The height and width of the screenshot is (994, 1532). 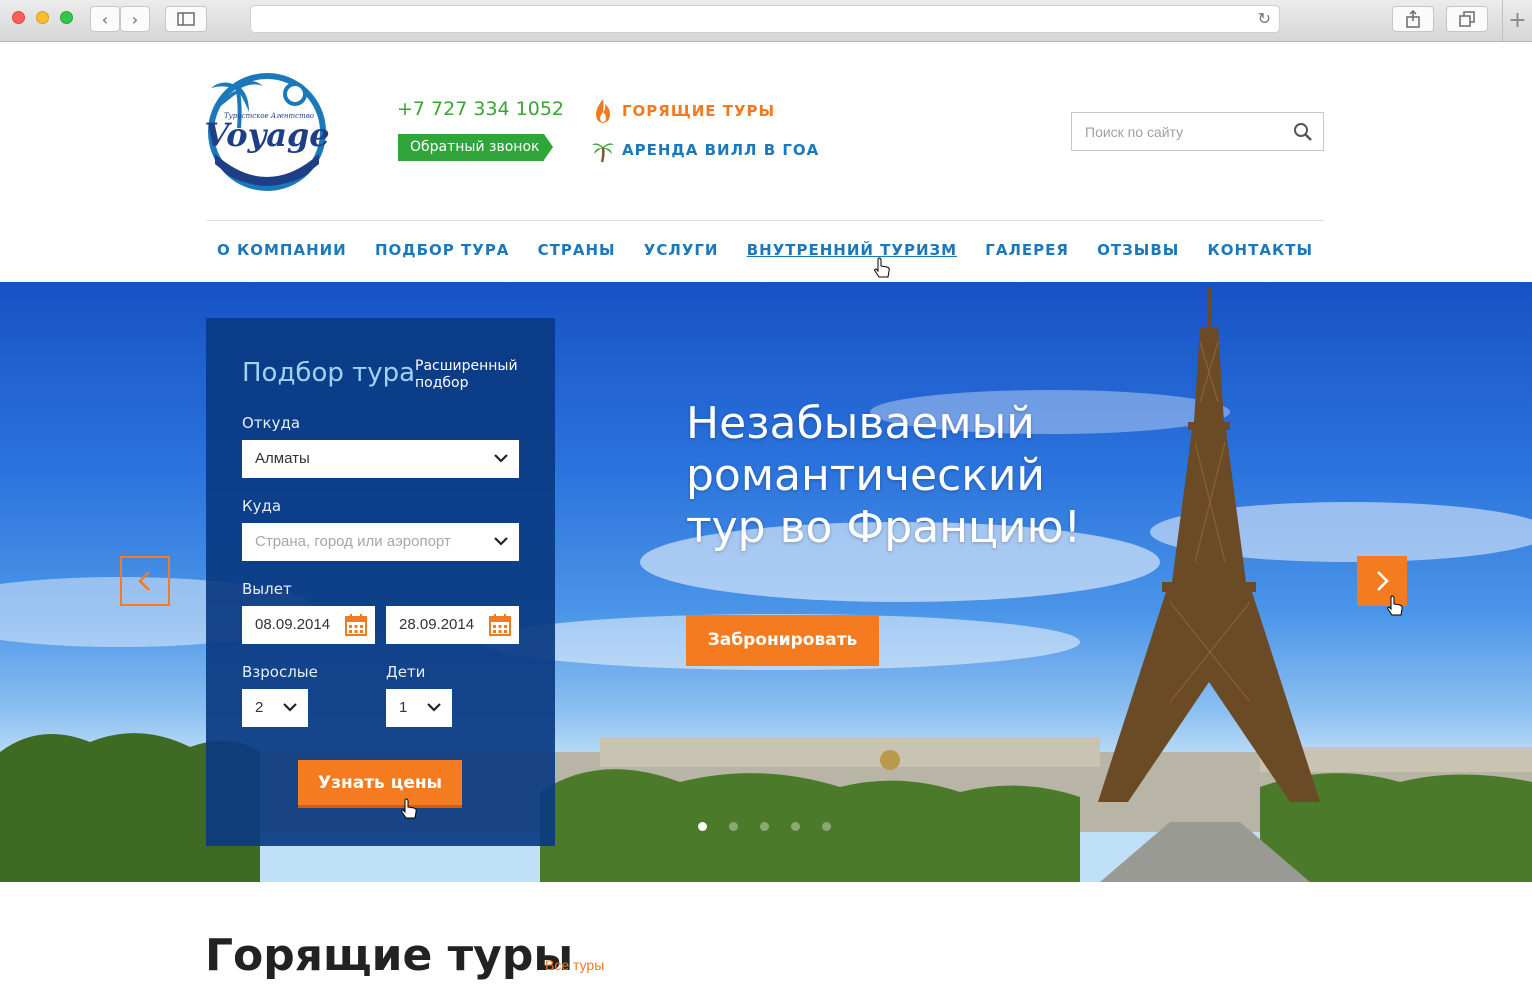 I want to click on slider-prev-button, so click(x=145, y=581).